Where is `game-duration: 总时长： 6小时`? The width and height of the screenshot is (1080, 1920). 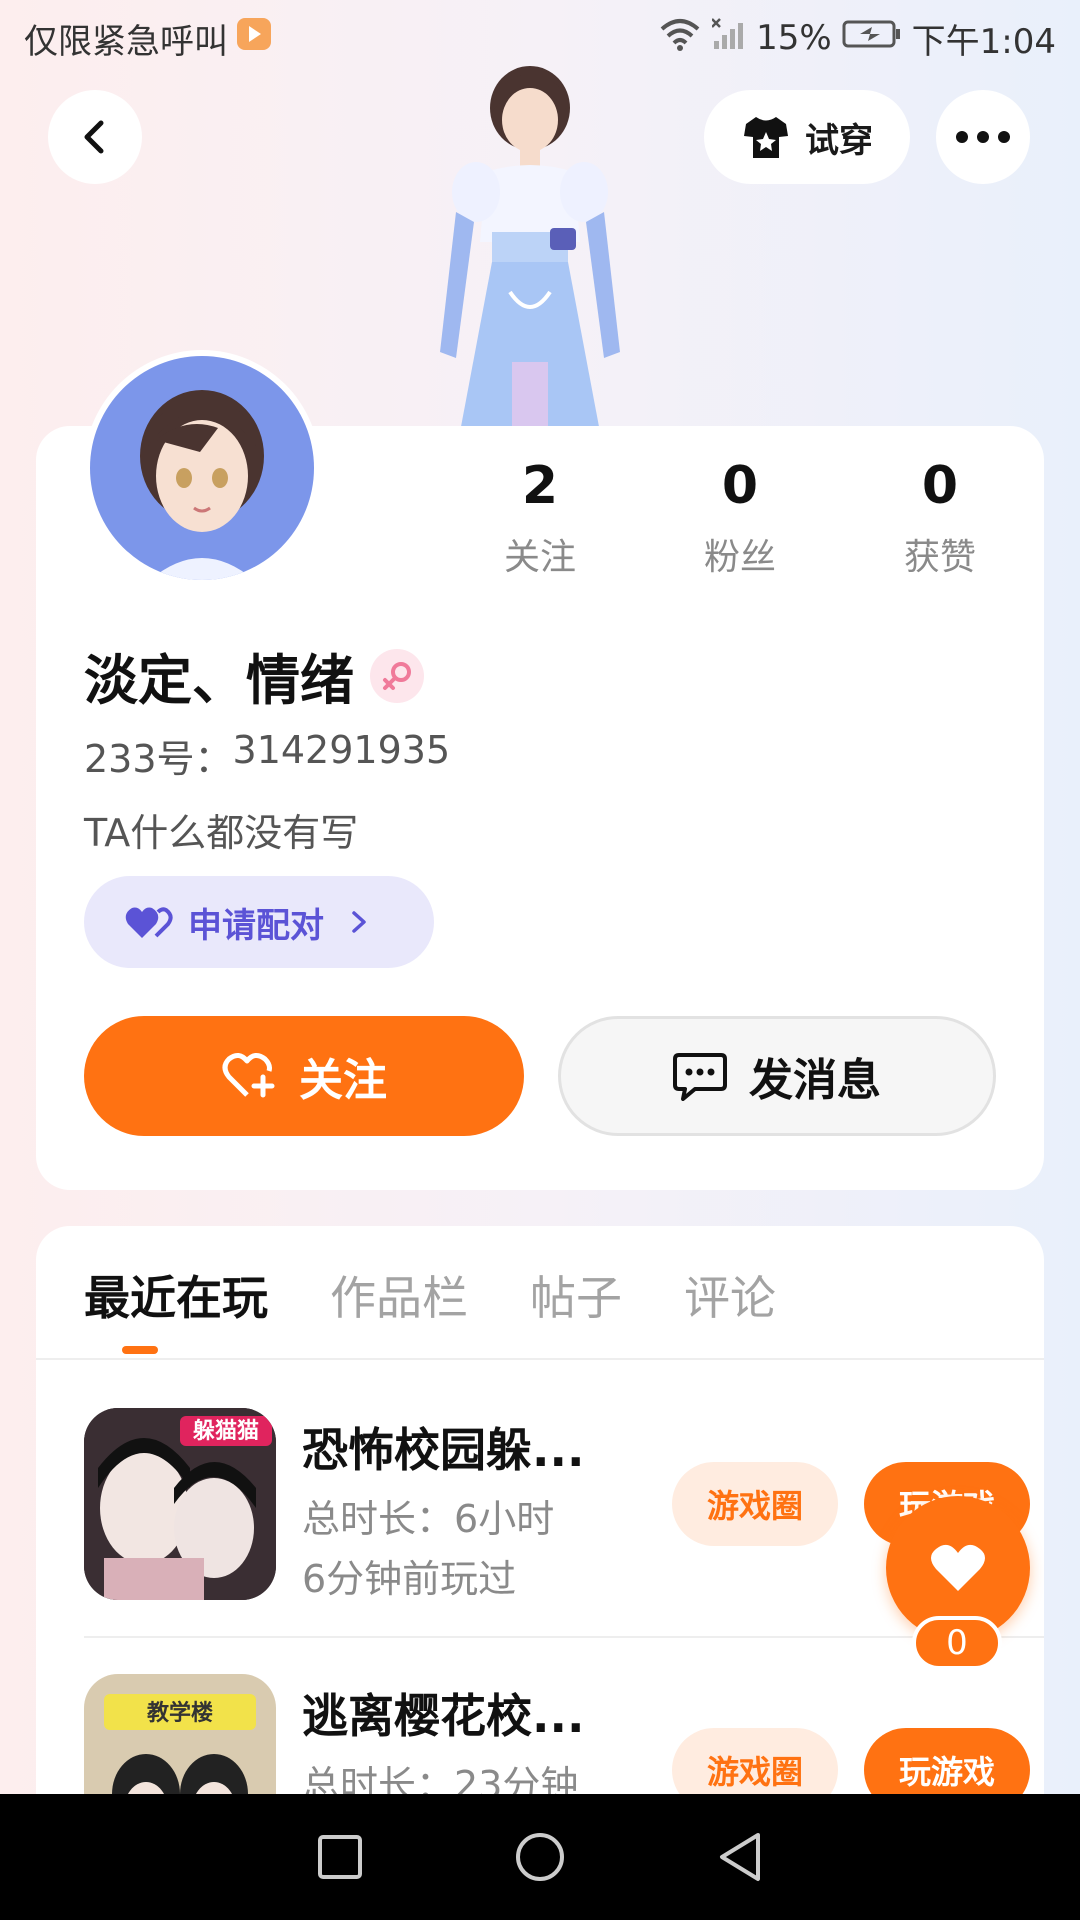 game-duration: 总时长： 6小时 is located at coordinates (428, 1515).